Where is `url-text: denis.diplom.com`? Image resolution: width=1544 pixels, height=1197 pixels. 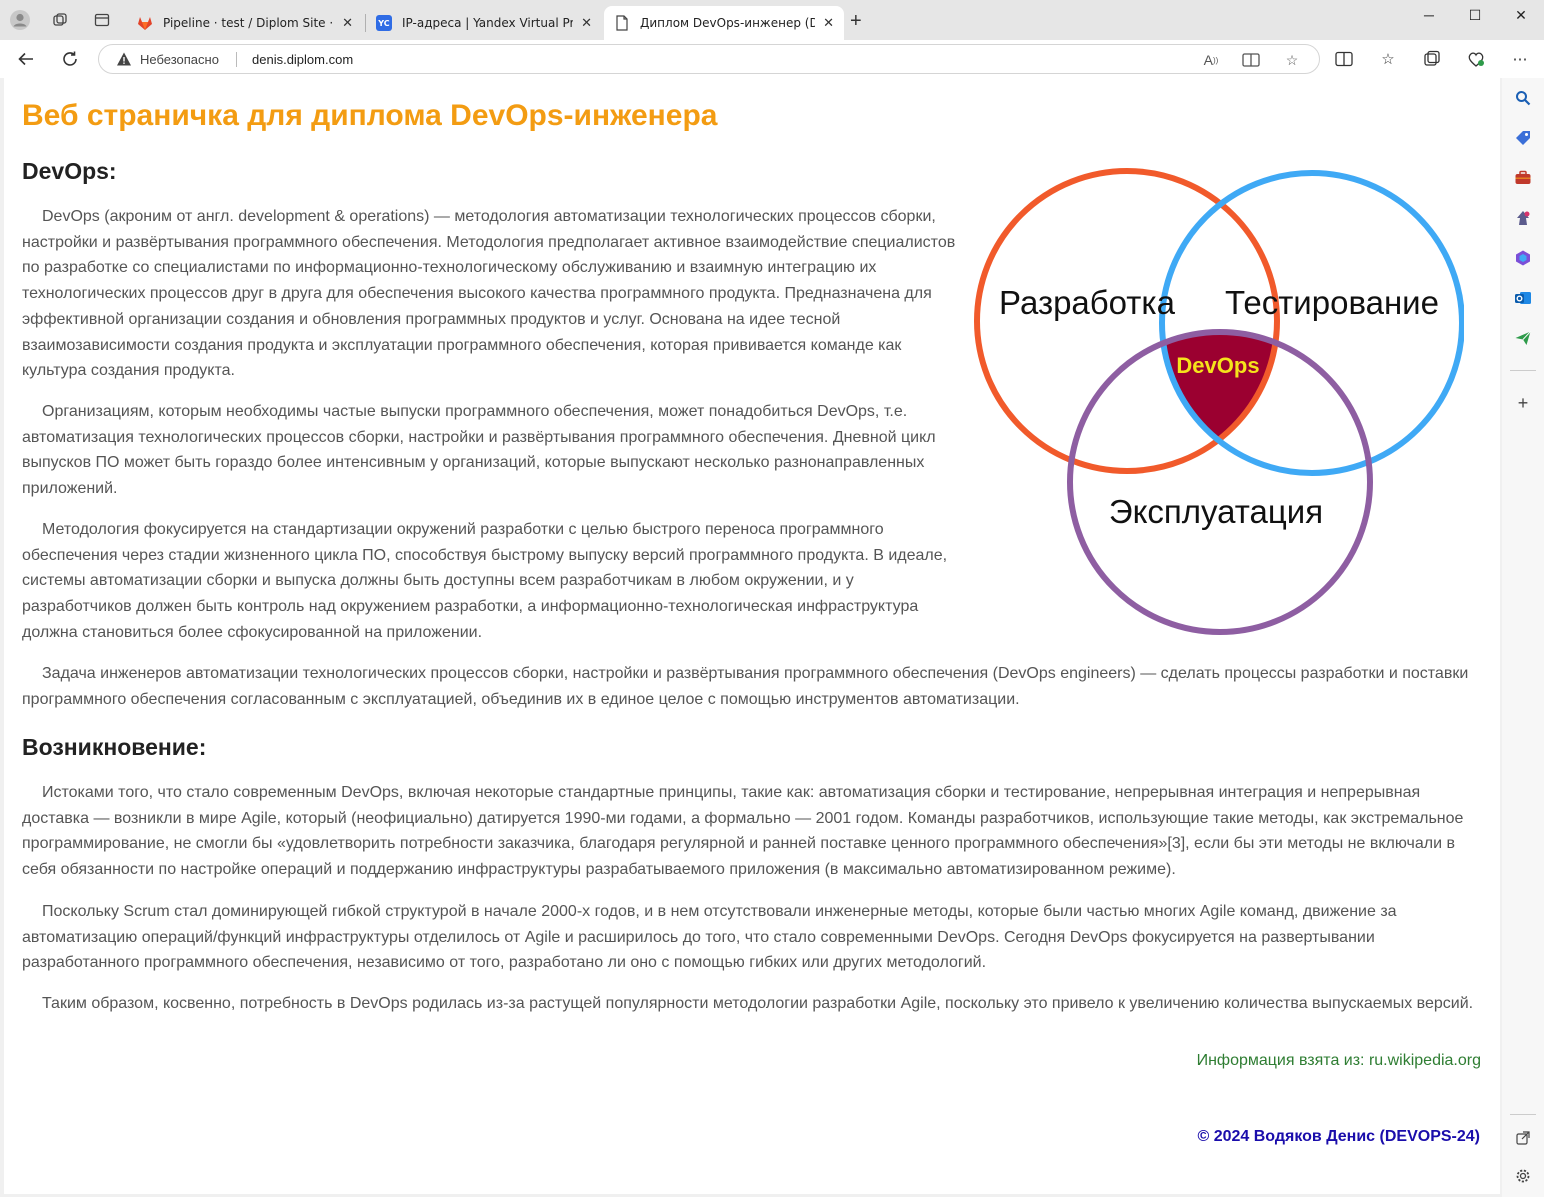
url-text: denis.diplom.com is located at coordinates (302, 59).